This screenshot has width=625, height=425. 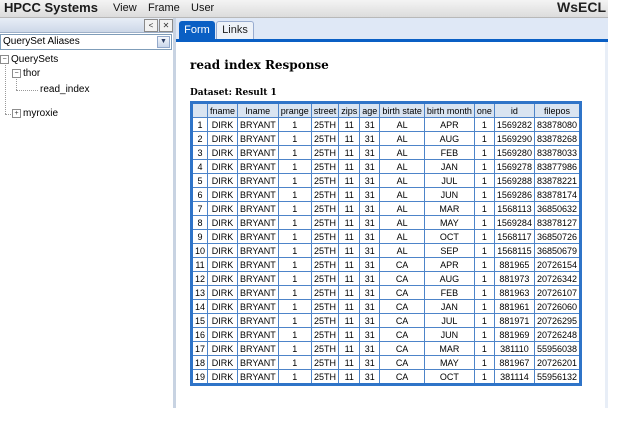 I want to click on table-cell: OCT, so click(x=449, y=377).